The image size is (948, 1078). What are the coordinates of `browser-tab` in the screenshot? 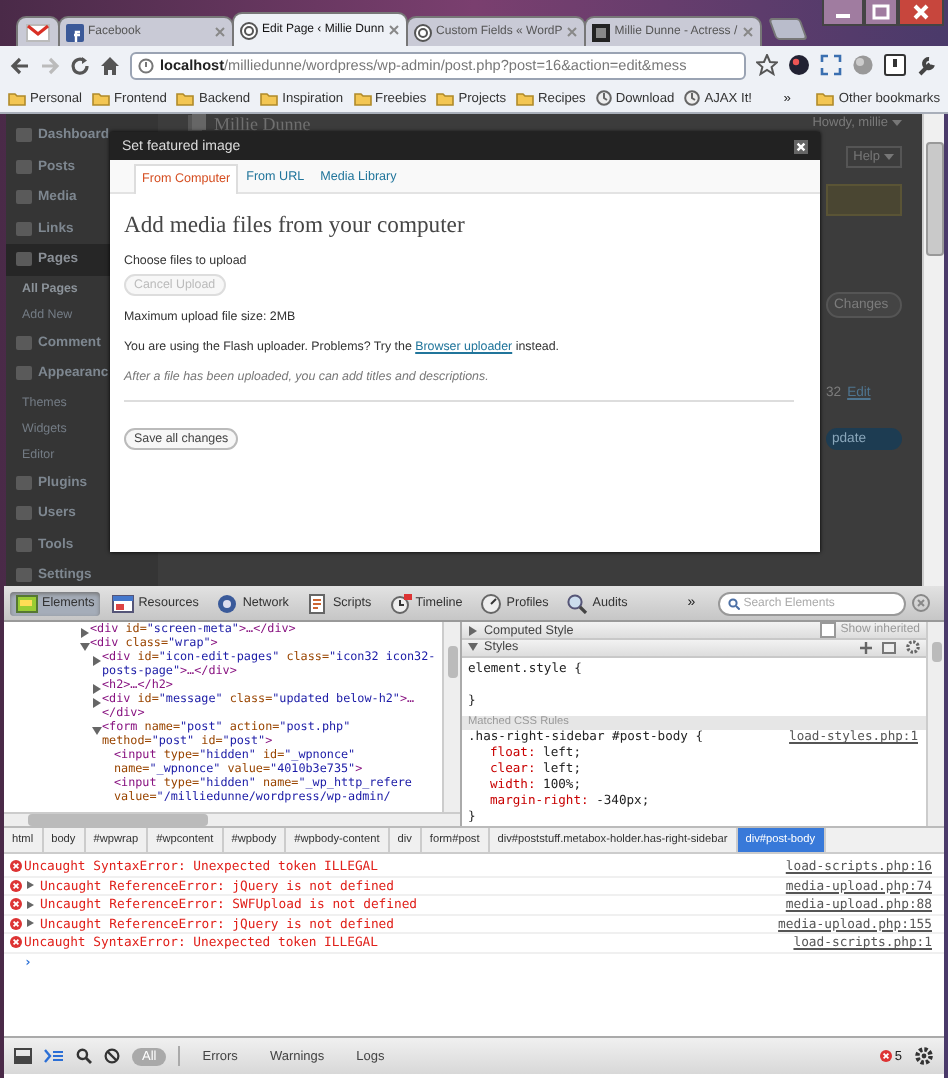 It's located at (38, 31).